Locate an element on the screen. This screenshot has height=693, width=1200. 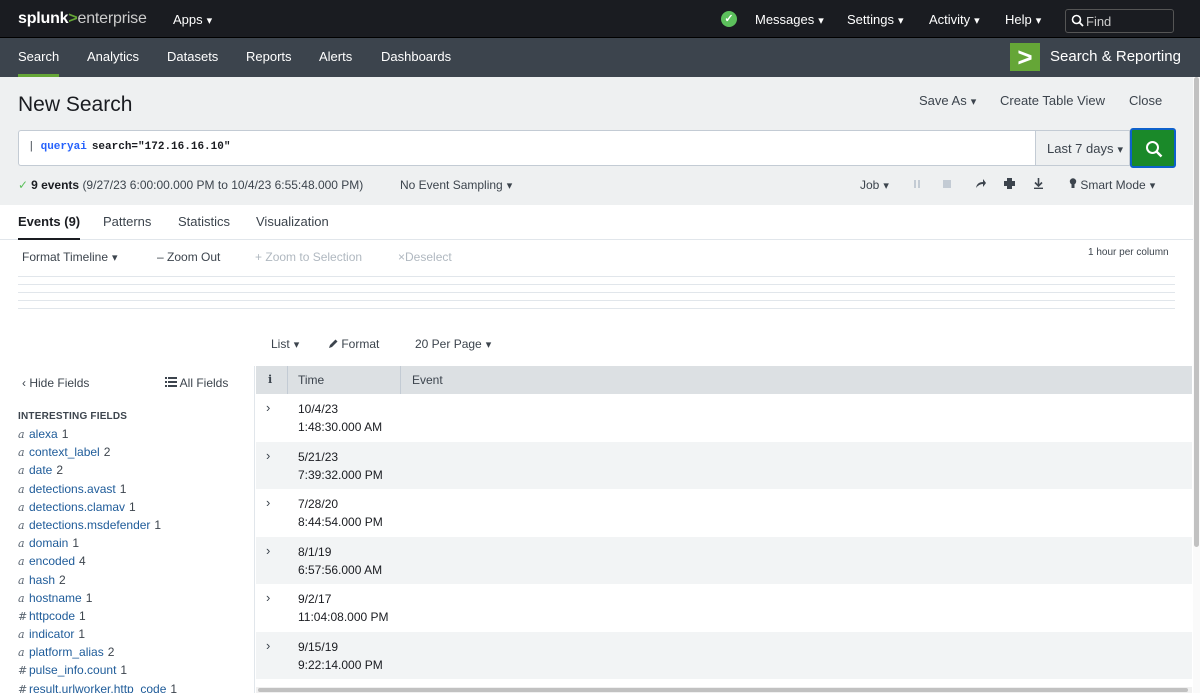
field-item: # result.urlworker.http_code 1 is located at coordinates (135, 687).